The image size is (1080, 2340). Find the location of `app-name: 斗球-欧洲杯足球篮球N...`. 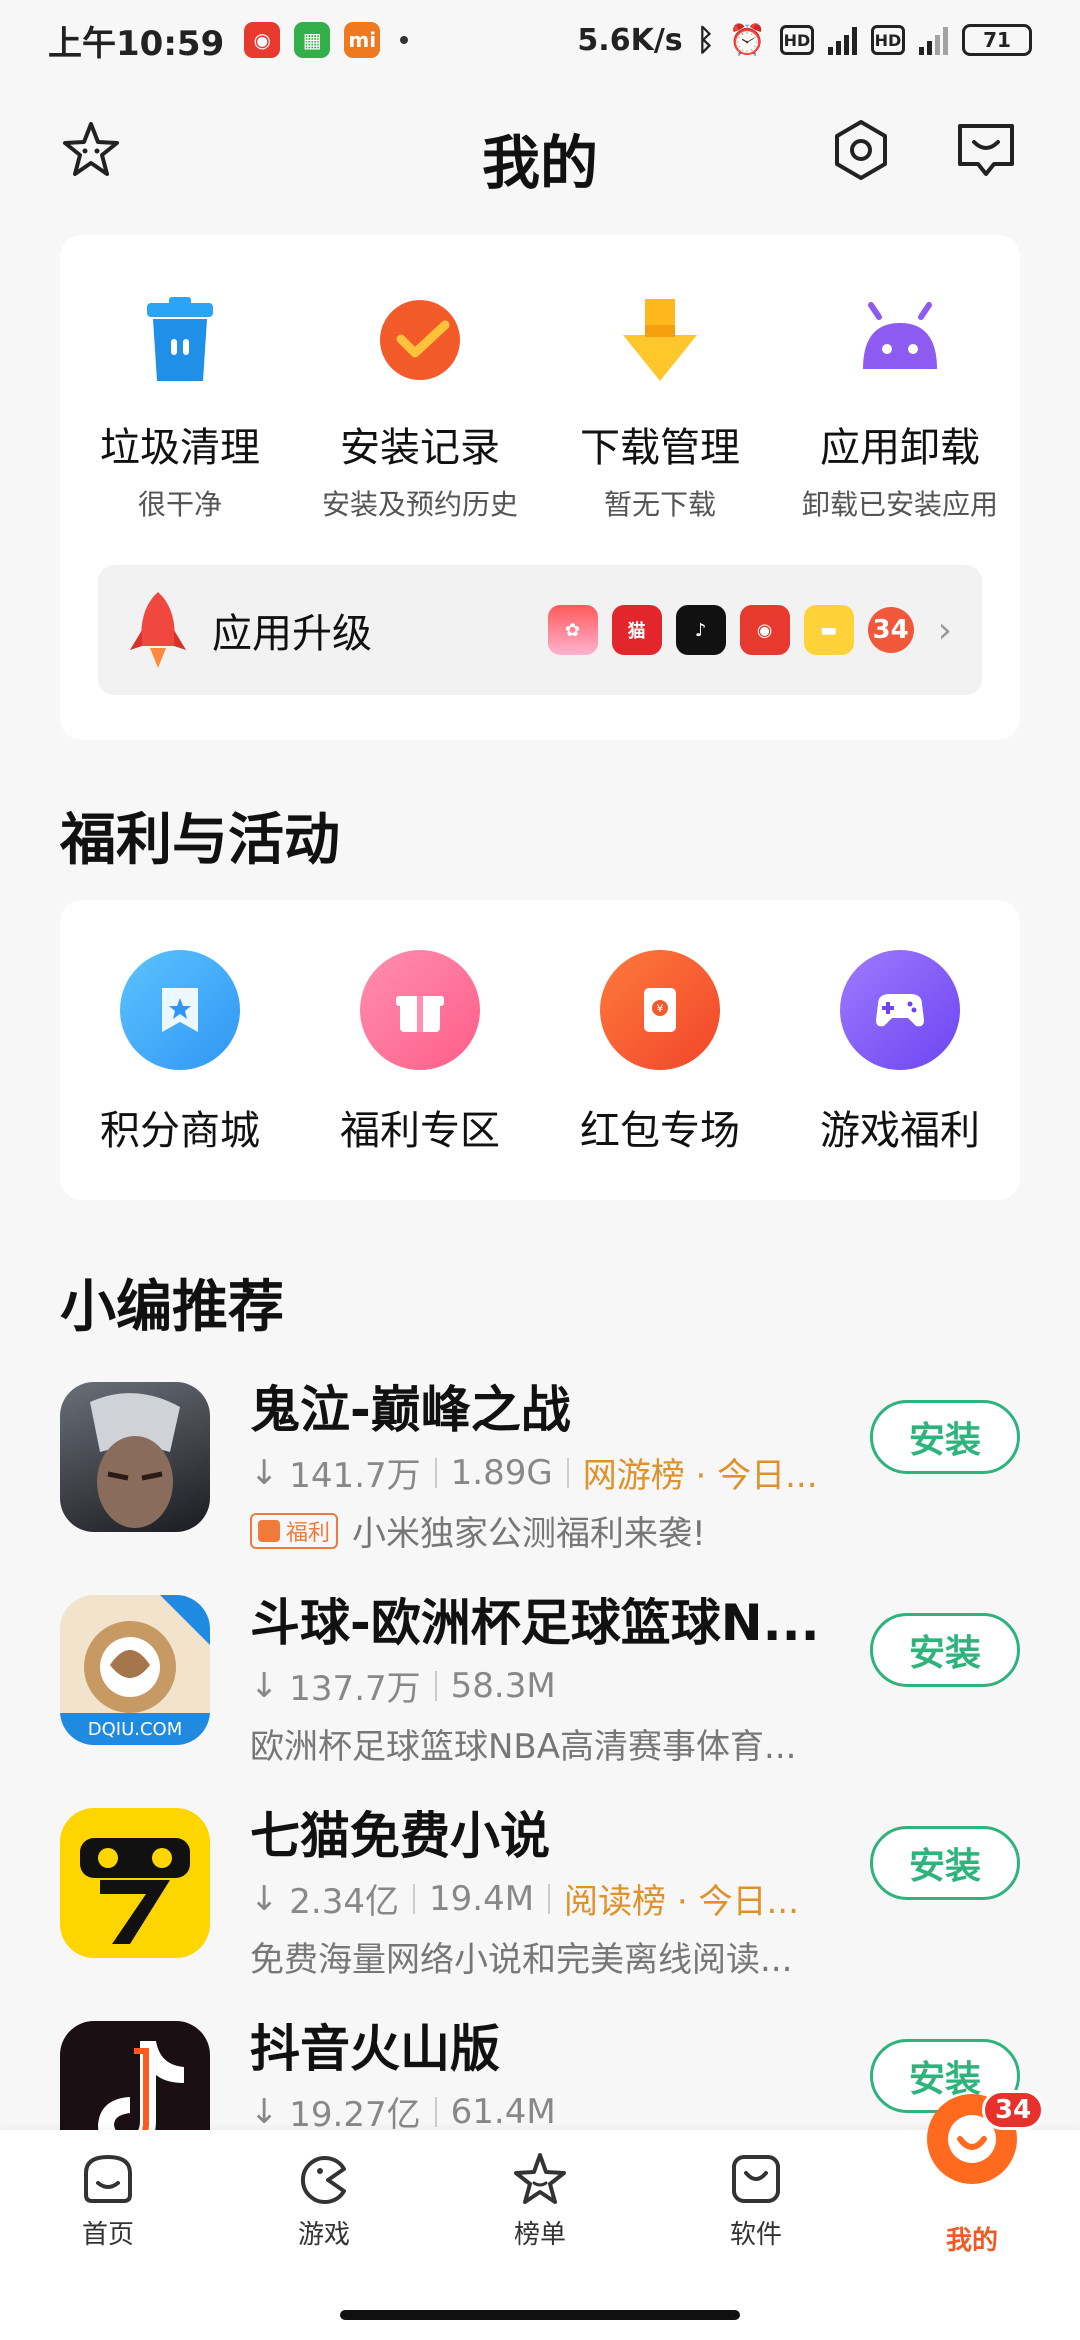

app-name: 斗球-欧洲杯足球篮球N... is located at coordinates (535, 1623).